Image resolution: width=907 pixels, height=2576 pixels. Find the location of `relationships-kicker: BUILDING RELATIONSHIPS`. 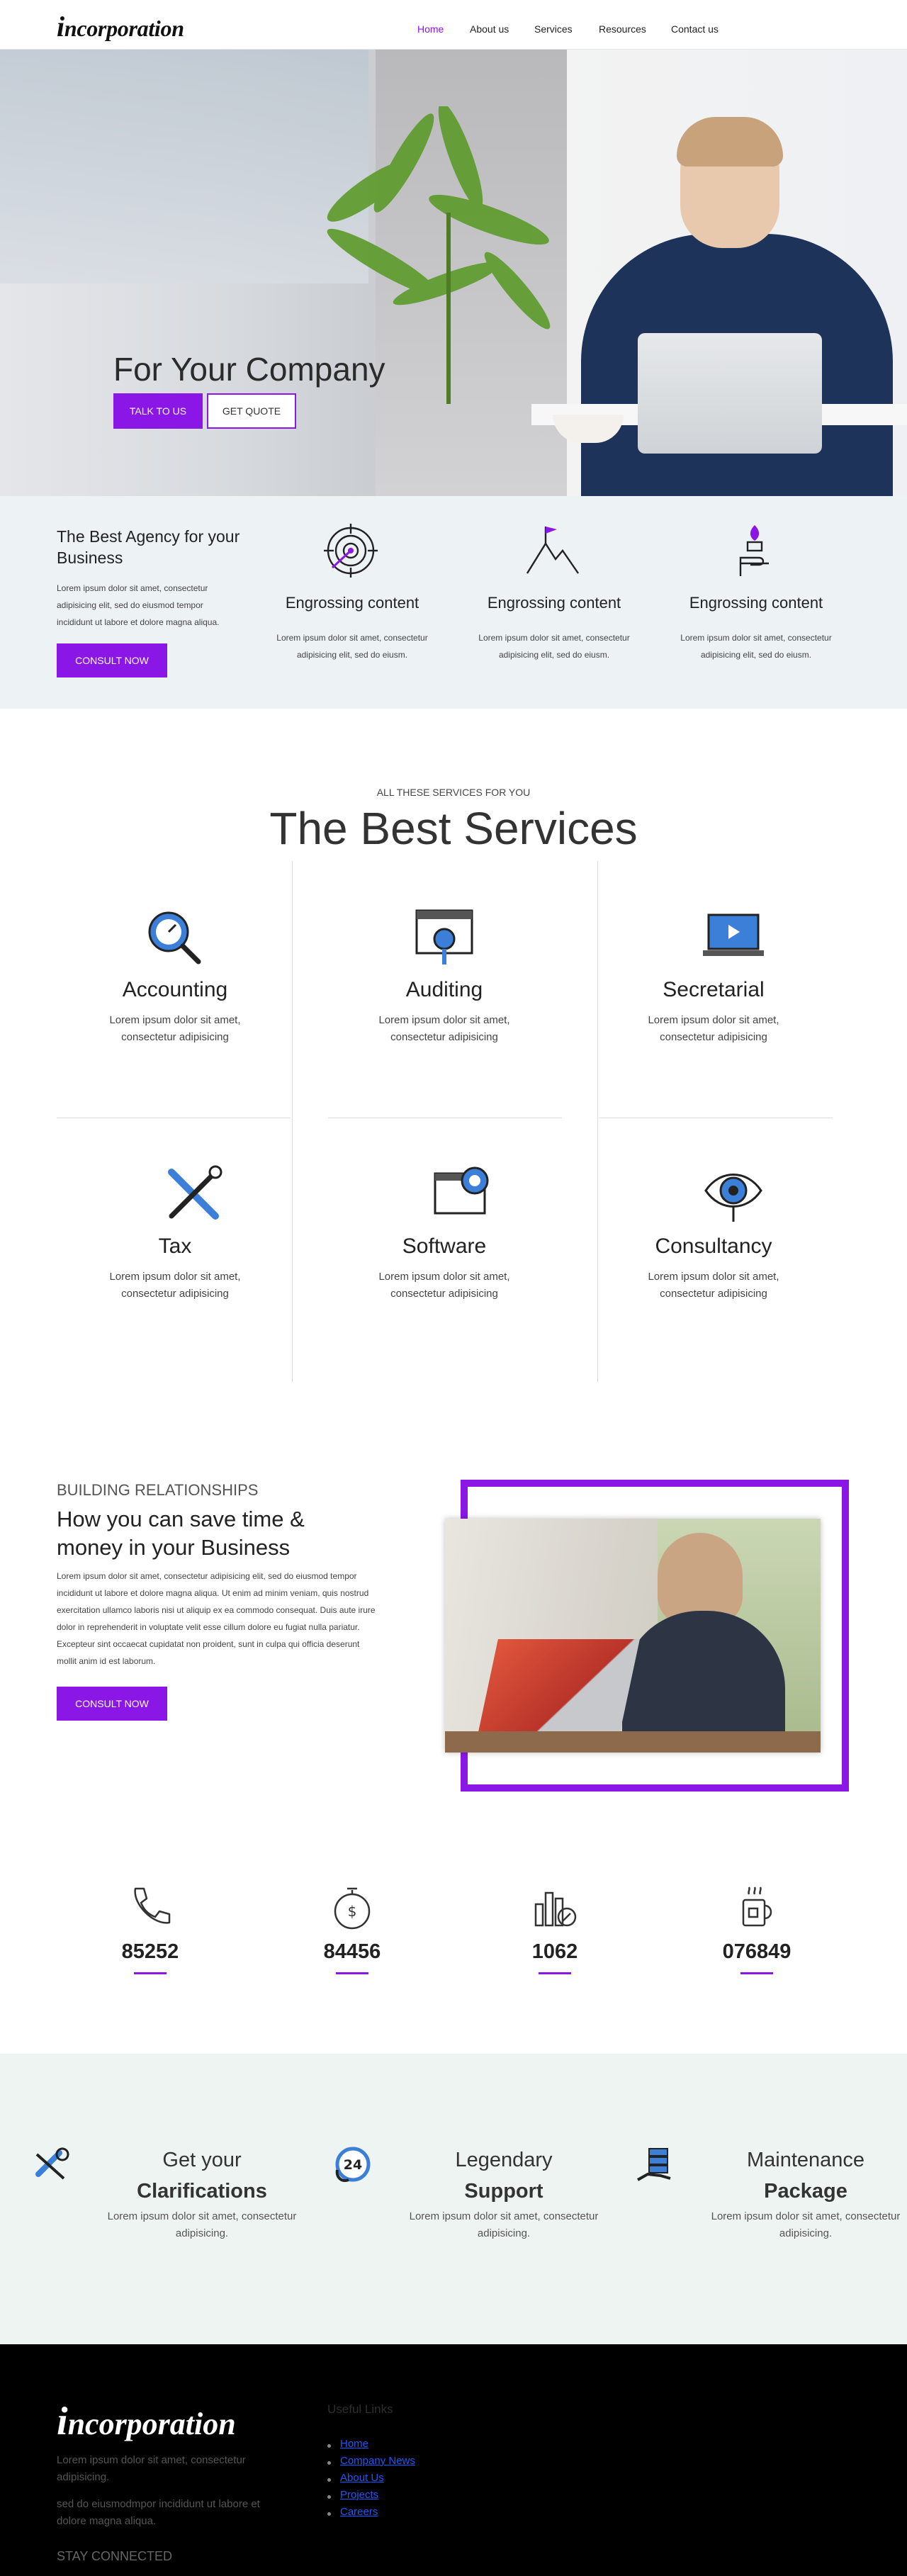

relationships-kicker: BUILDING RELATIONSHIPS is located at coordinates (158, 1490).